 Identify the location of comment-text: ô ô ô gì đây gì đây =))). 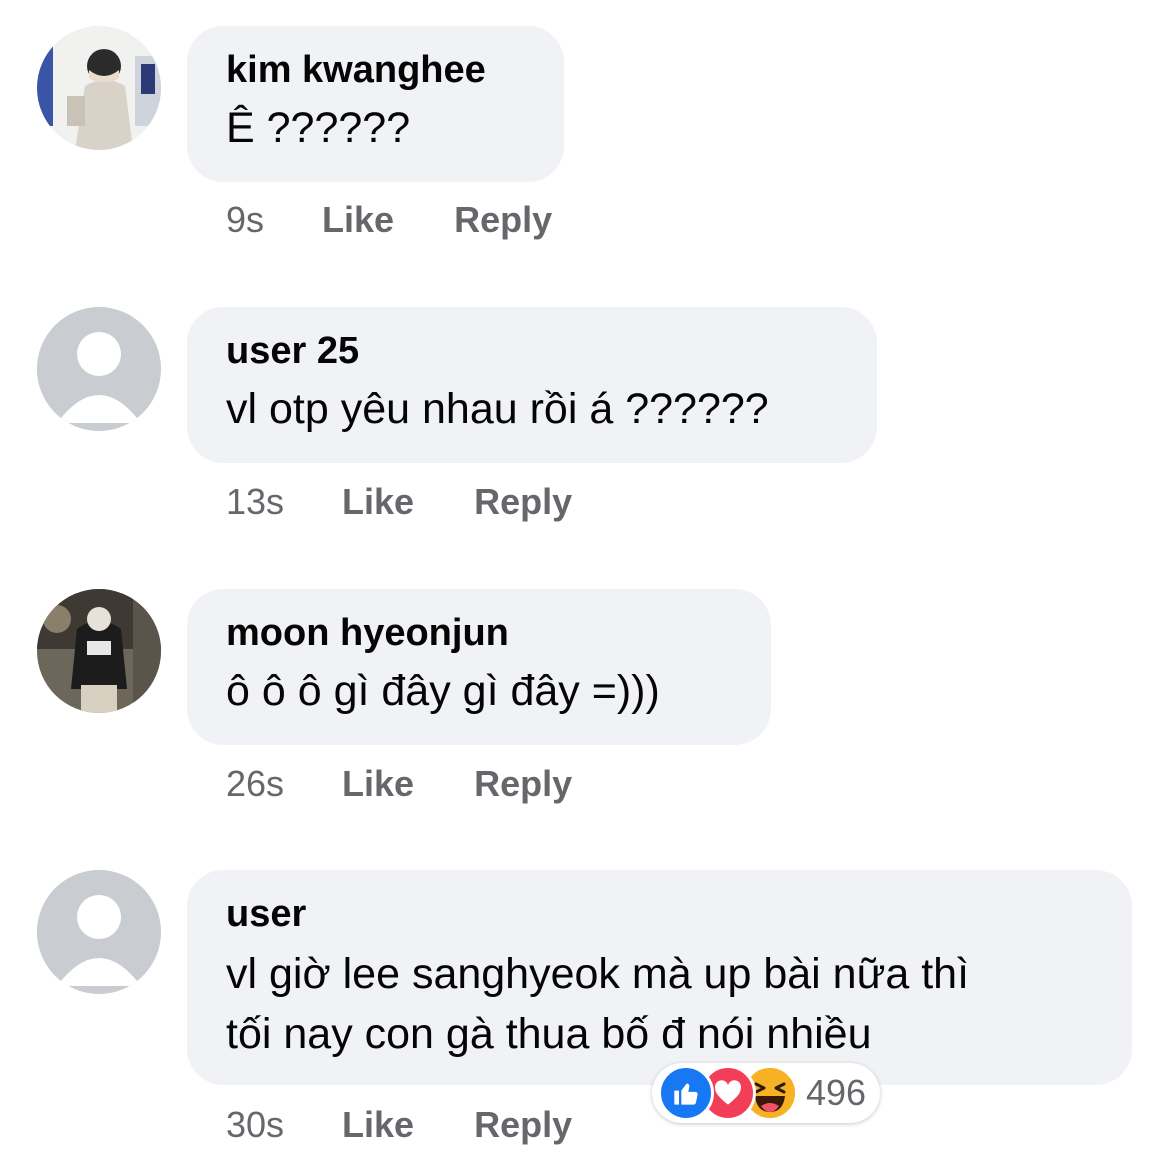
(443, 691).